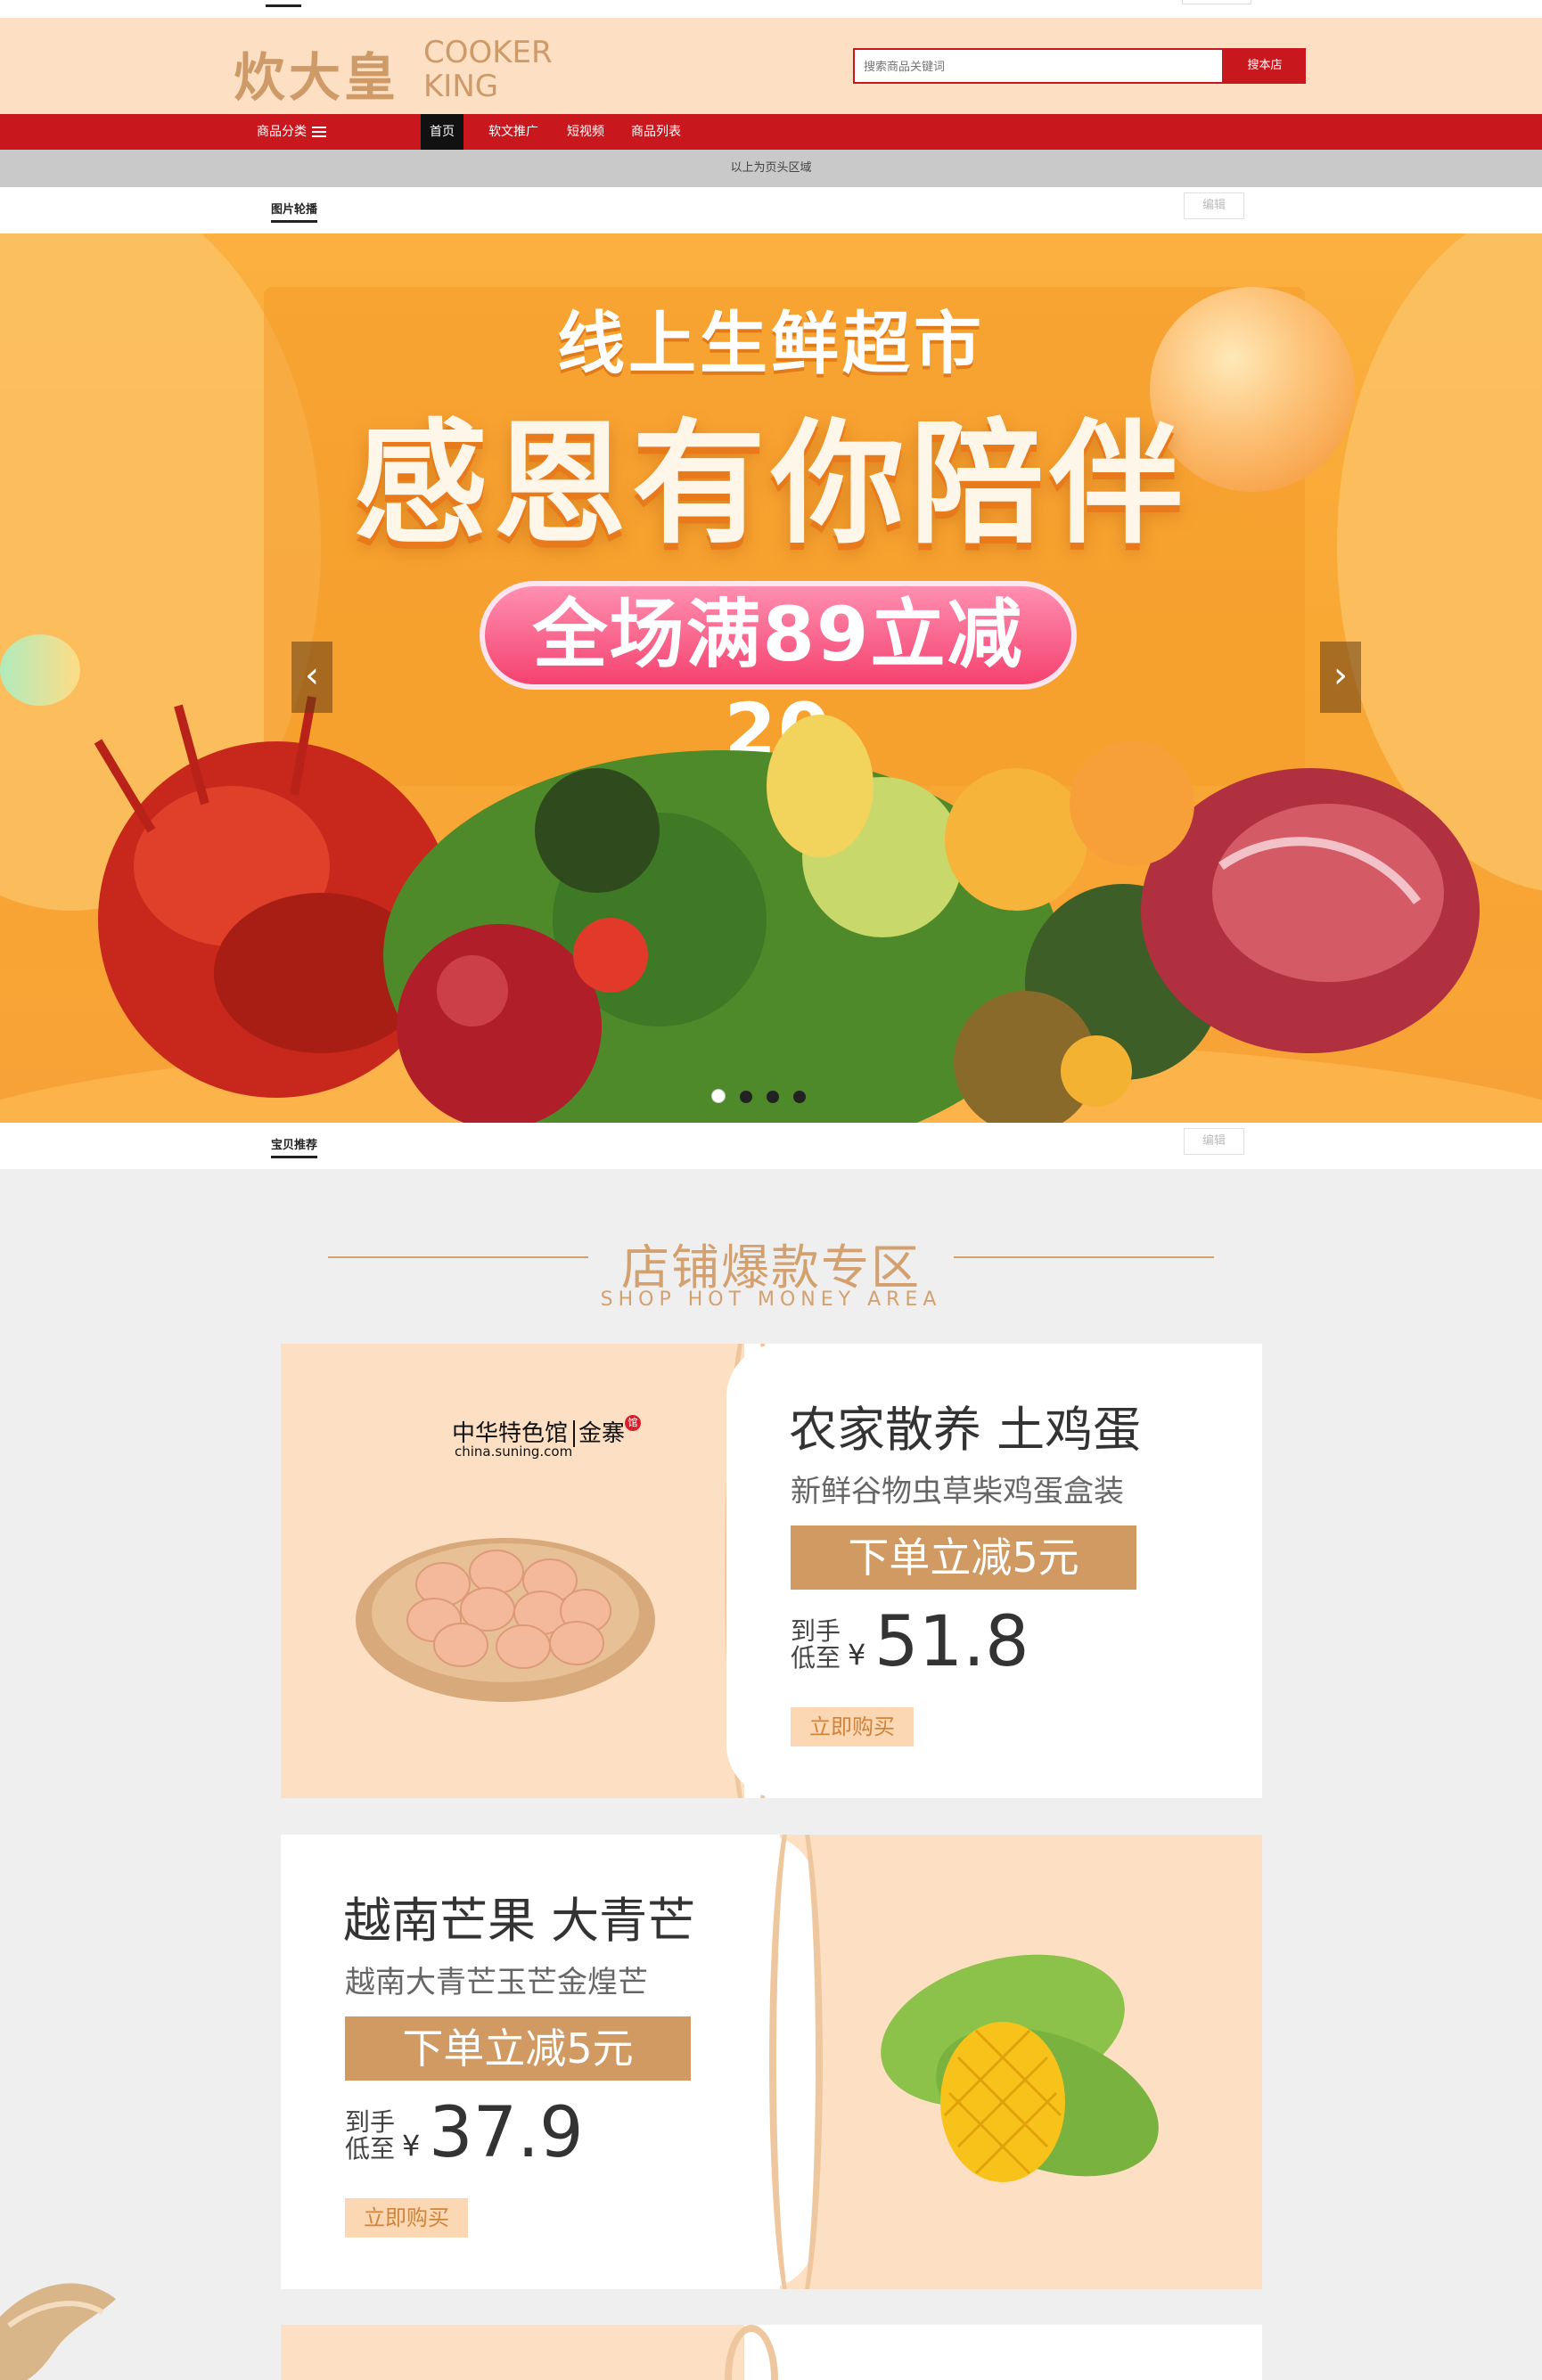 The width and height of the screenshot is (1542, 2380). Describe the element at coordinates (512, 2352) in the screenshot. I see `card-image-panel` at that location.